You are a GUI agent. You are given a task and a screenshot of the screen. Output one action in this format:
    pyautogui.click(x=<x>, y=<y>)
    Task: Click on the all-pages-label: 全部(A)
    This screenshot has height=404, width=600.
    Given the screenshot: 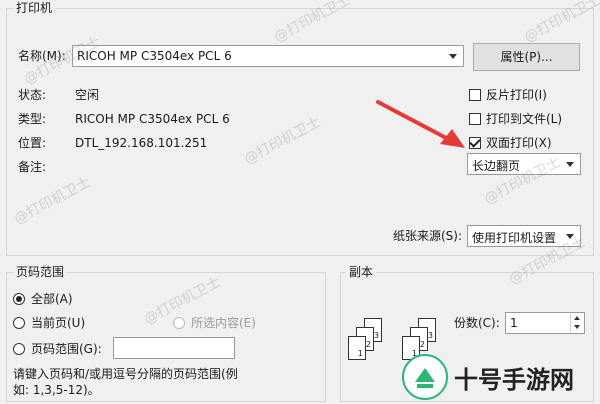 What is the action you would take?
    pyautogui.click(x=52, y=299)
    